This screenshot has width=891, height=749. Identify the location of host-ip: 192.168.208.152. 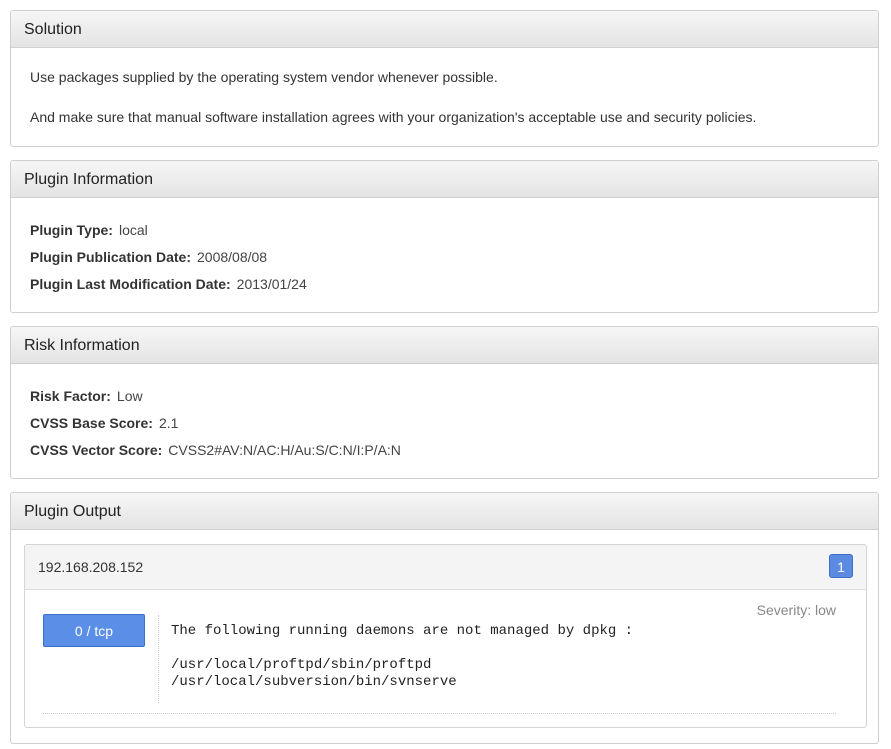
(91, 567).